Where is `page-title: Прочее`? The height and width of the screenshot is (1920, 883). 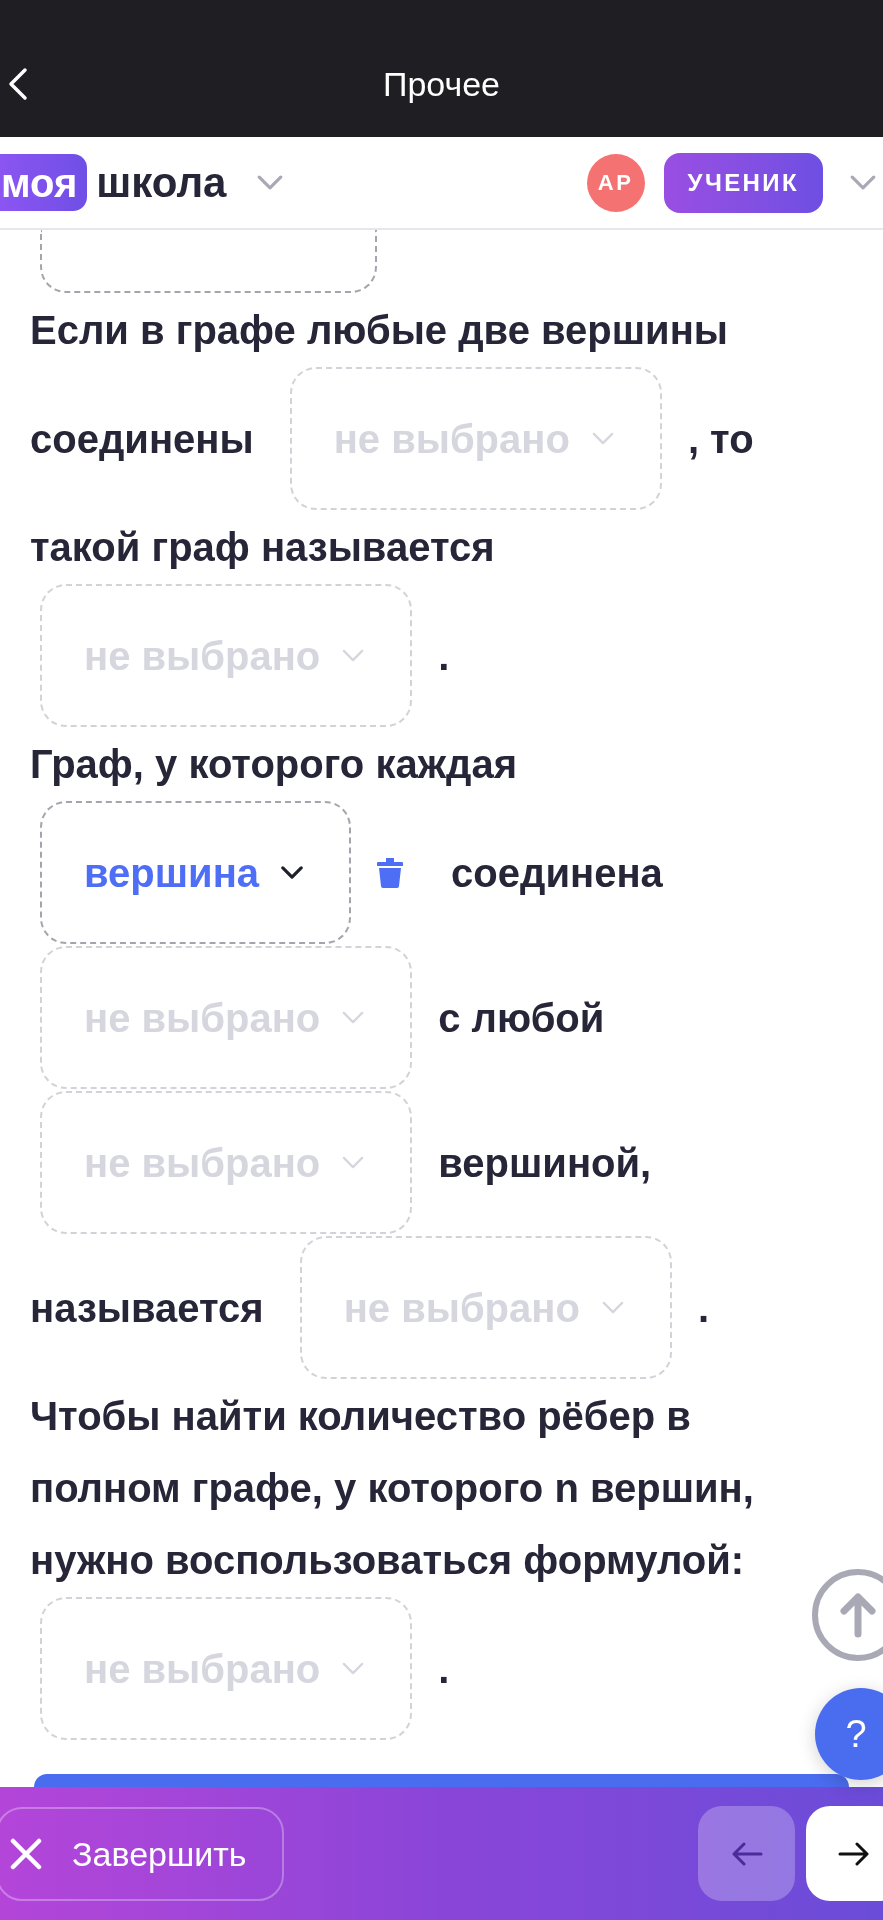 page-title: Прочее is located at coordinates (441, 84).